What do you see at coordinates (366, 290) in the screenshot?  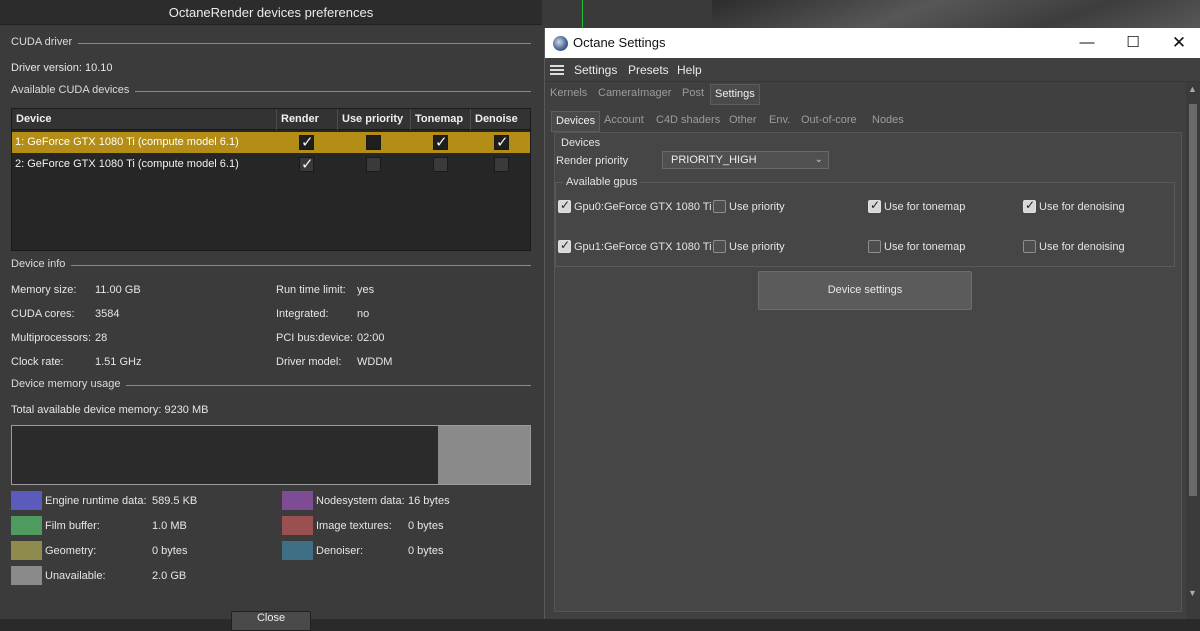 I see `runtime-limit-value: yes` at bounding box center [366, 290].